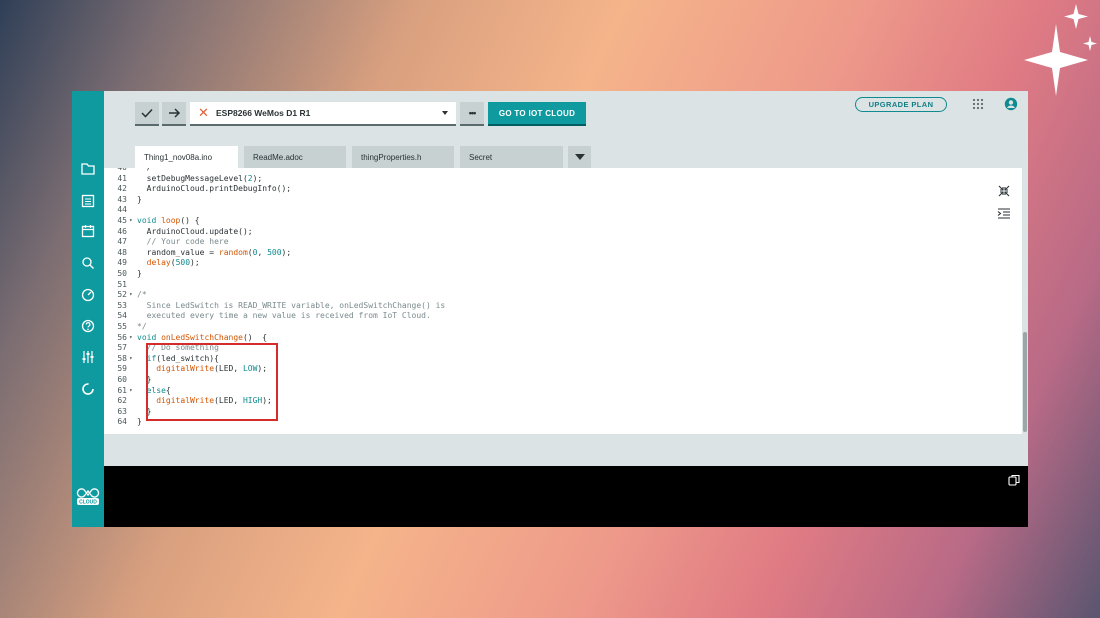  What do you see at coordinates (173, 263) in the screenshot?
I see `code-text: delay(500);` at bounding box center [173, 263].